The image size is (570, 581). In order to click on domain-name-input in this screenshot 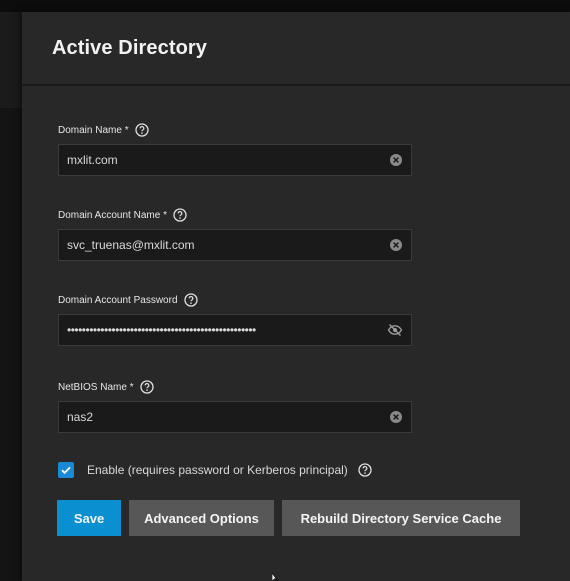, I will do `click(225, 160)`.